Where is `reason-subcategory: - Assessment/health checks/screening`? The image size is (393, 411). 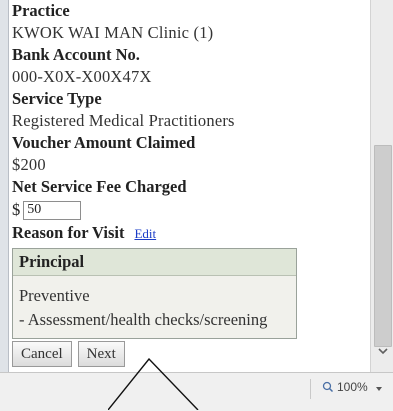
reason-subcategory: - Assessment/health checks/screening is located at coordinates (143, 319).